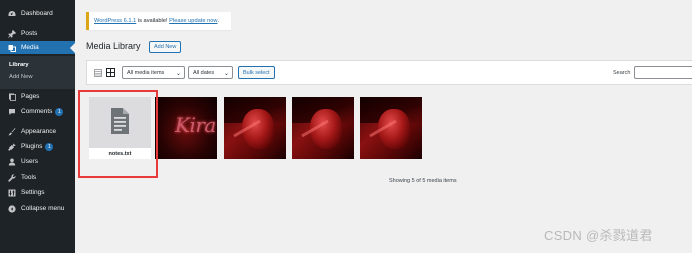  Describe the element at coordinates (193, 21) in the screenshot. I see `update-now-link: Please update now` at that location.